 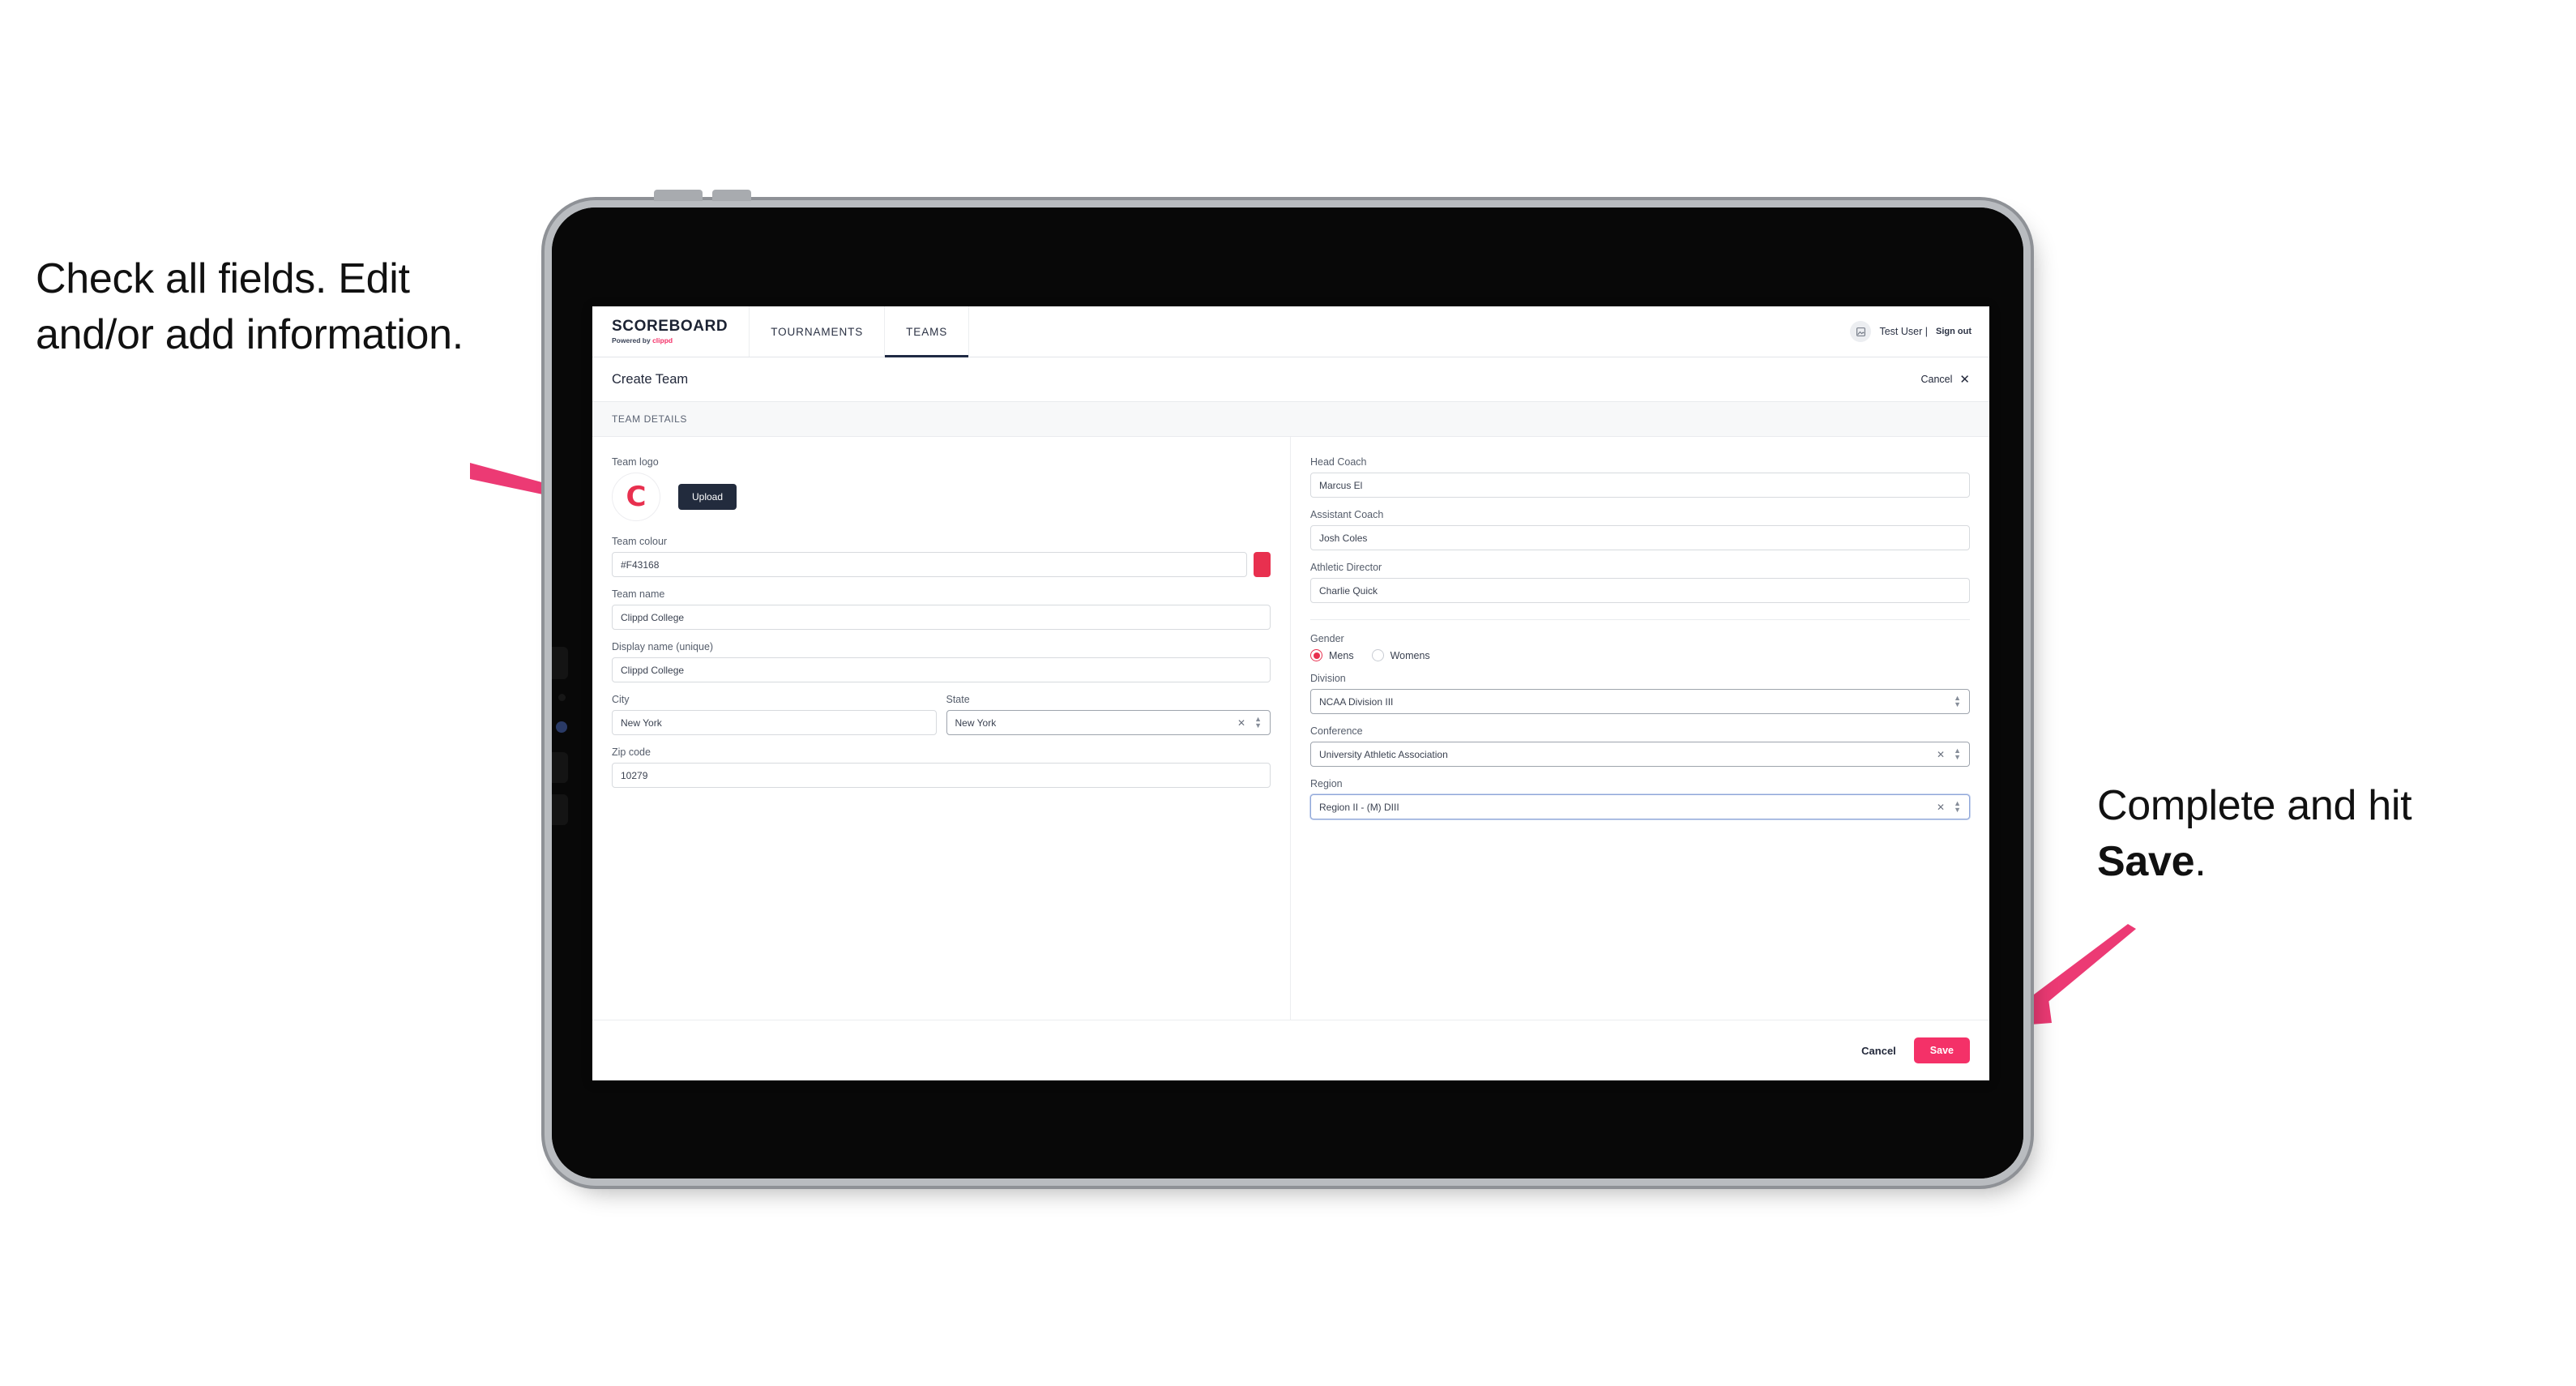 I want to click on radio-unselected-icon, so click(x=1377, y=655).